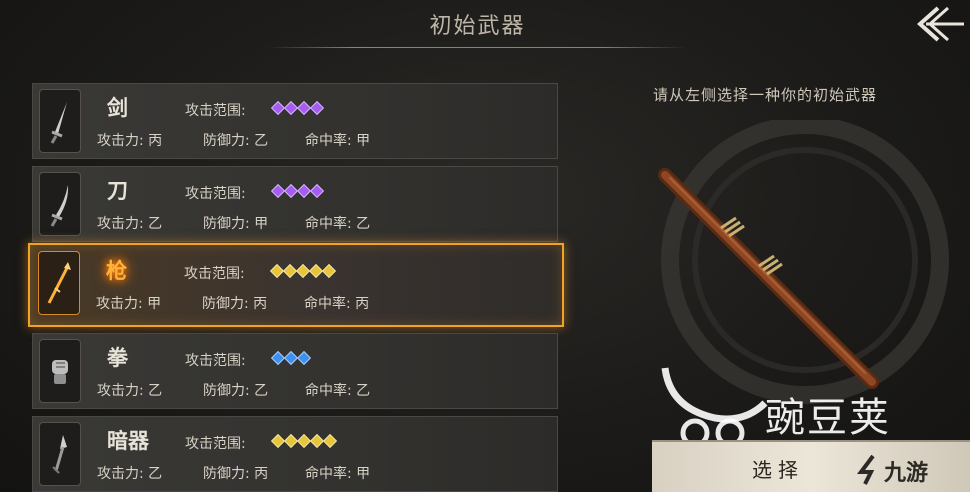  Describe the element at coordinates (477, 47) in the screenshot. I see `title-divider` at that location.